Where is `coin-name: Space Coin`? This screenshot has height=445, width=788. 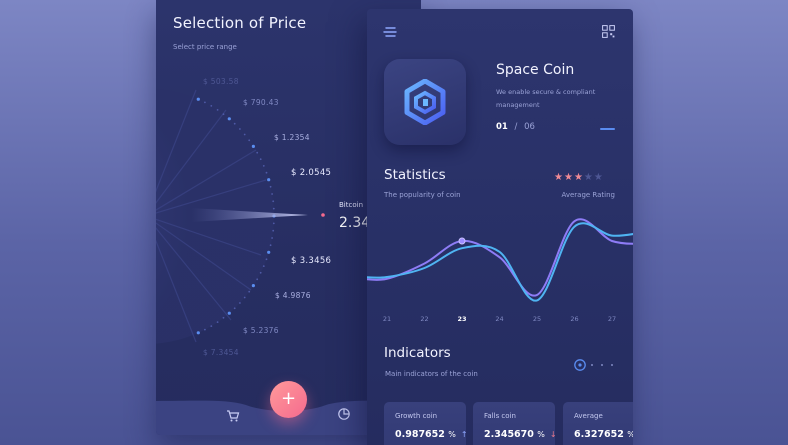 coin-name: Space Coin is located at coordinates (535, 70).